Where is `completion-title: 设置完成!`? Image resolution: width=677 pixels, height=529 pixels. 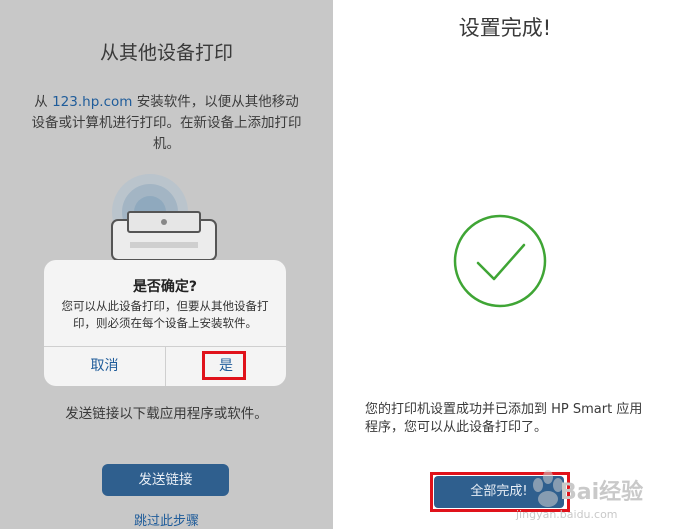 completion-title: 设置完成! is located at coordinates (505, 28).